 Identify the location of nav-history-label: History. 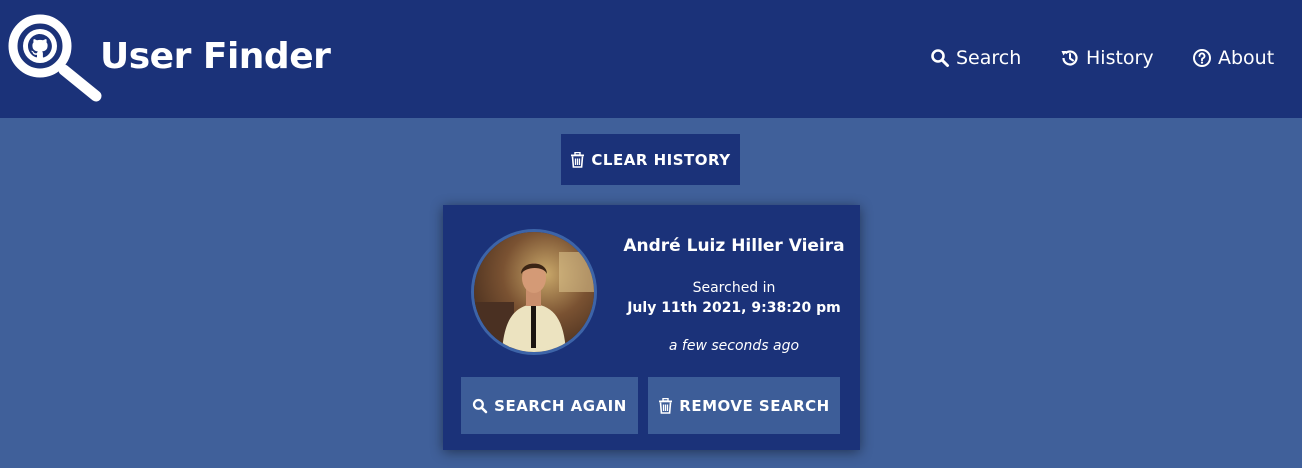
(1120, 58).